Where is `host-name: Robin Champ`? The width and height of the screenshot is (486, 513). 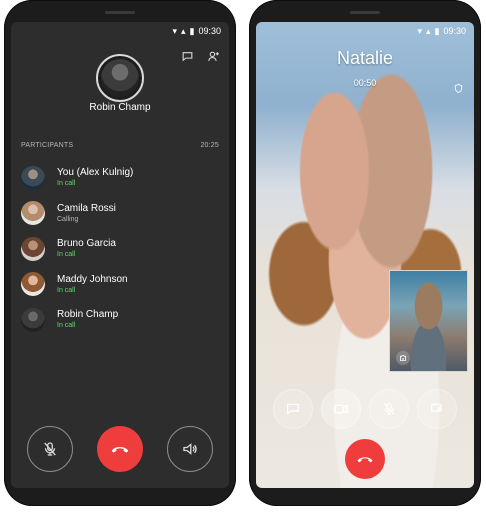
host-name: Robin Champ is located at coordinates (120, 107).